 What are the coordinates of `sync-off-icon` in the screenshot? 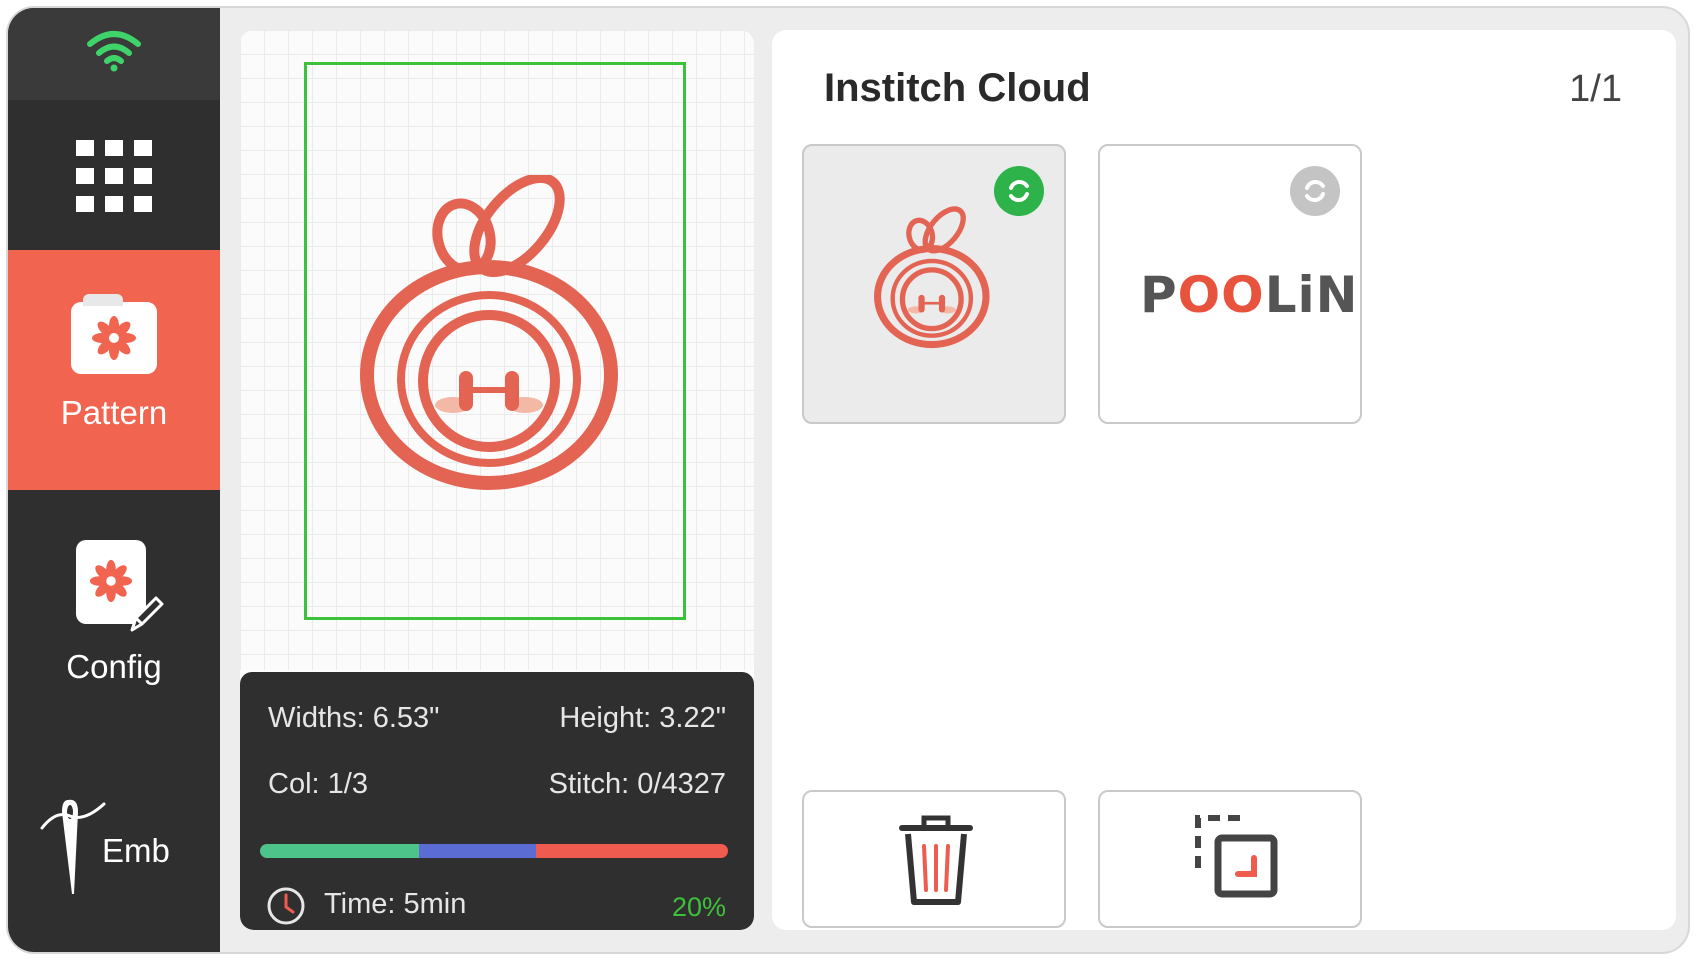 It's located at (1315, 191).